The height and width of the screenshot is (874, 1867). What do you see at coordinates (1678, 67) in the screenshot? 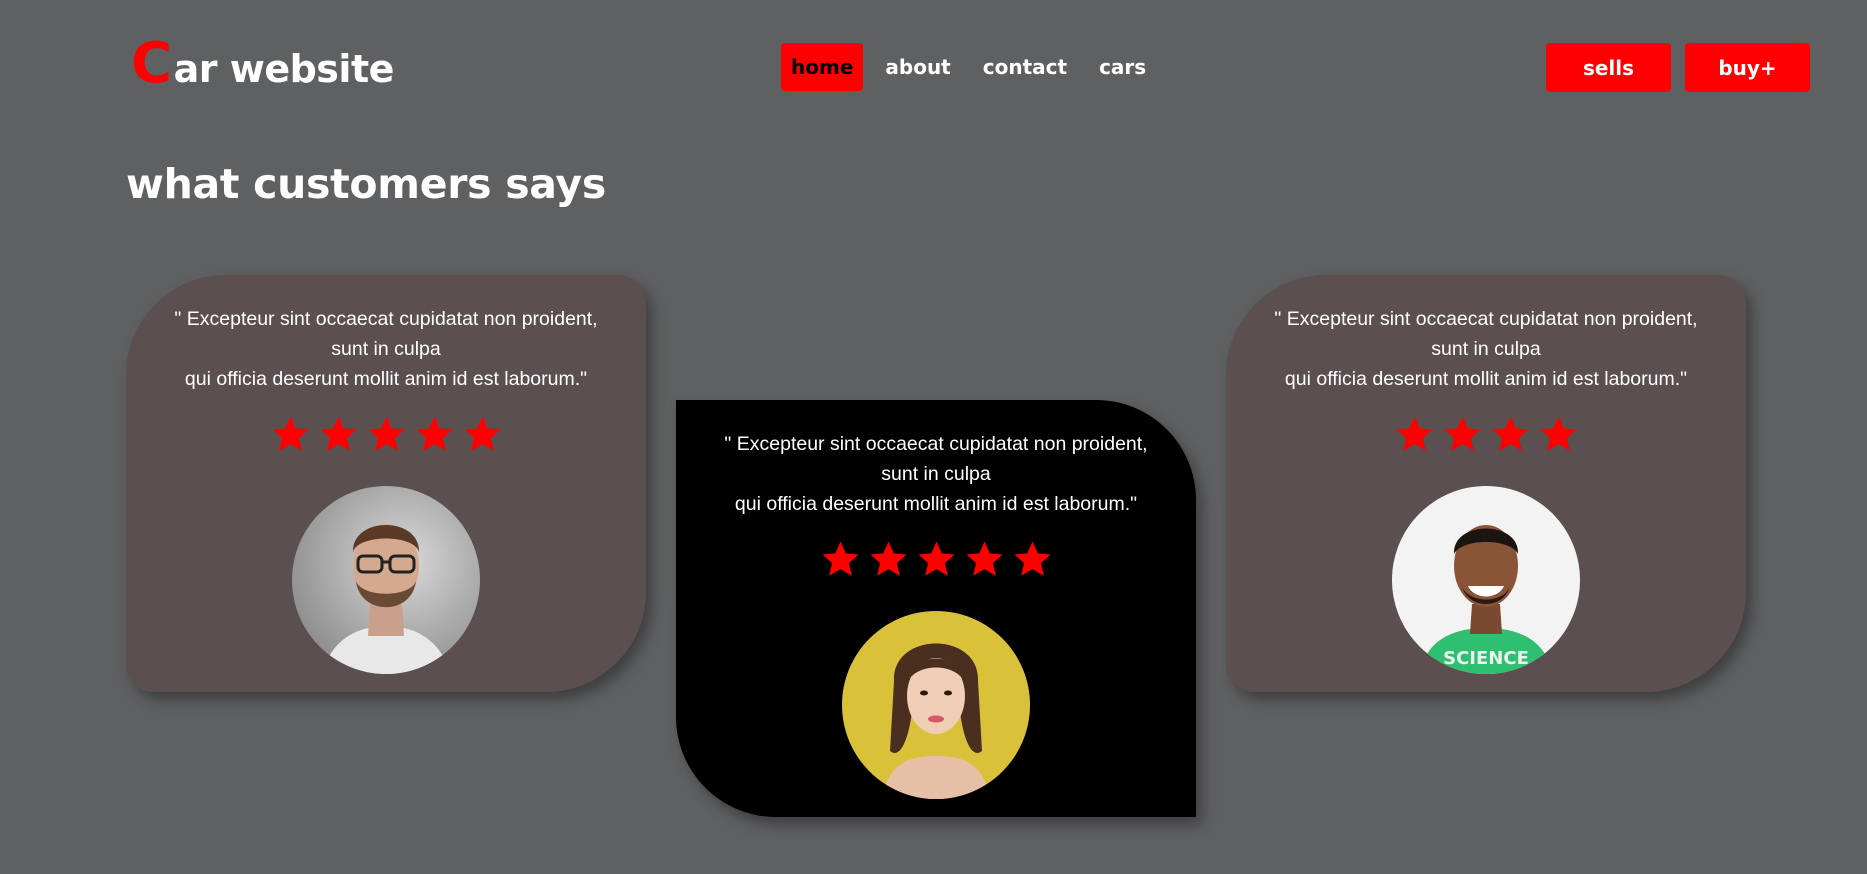
I see `header-actions: sells buy+` at bounding box center [1678, 67].